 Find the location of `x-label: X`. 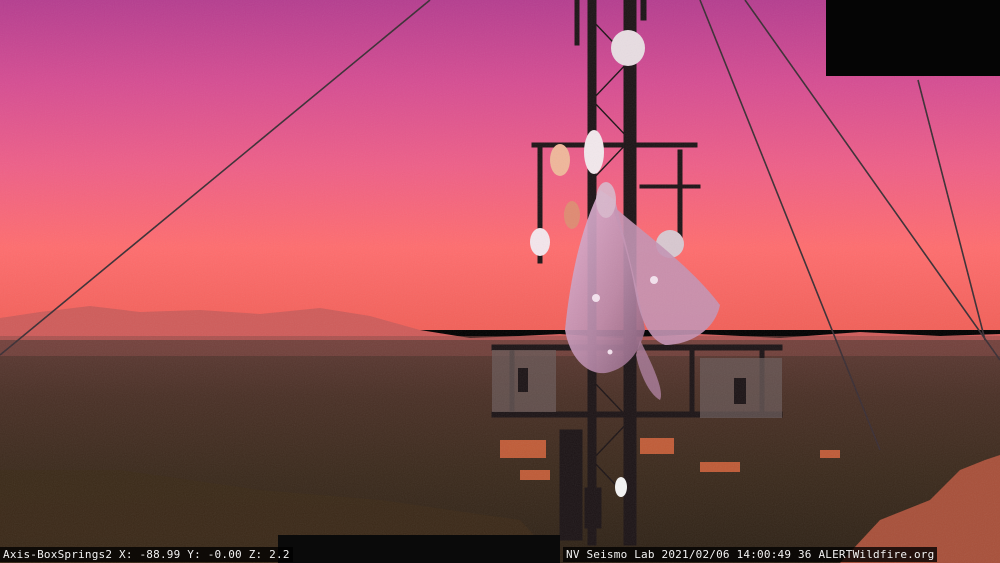

x-label: X is located at coordinates (122, 554).